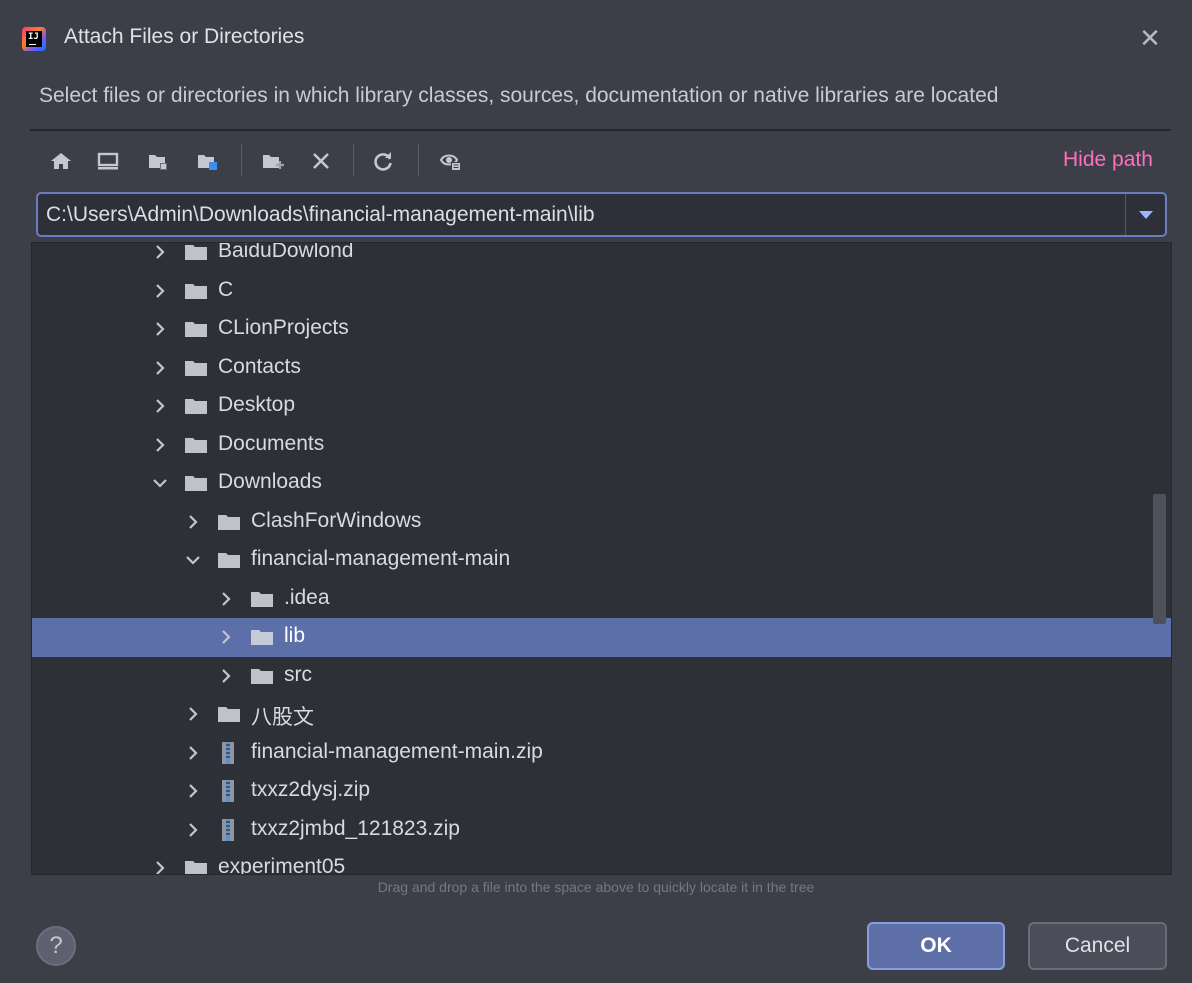  Describe the element at coordinates (158, 161) in the screenshot. I see `project-folder-icon` at that location.